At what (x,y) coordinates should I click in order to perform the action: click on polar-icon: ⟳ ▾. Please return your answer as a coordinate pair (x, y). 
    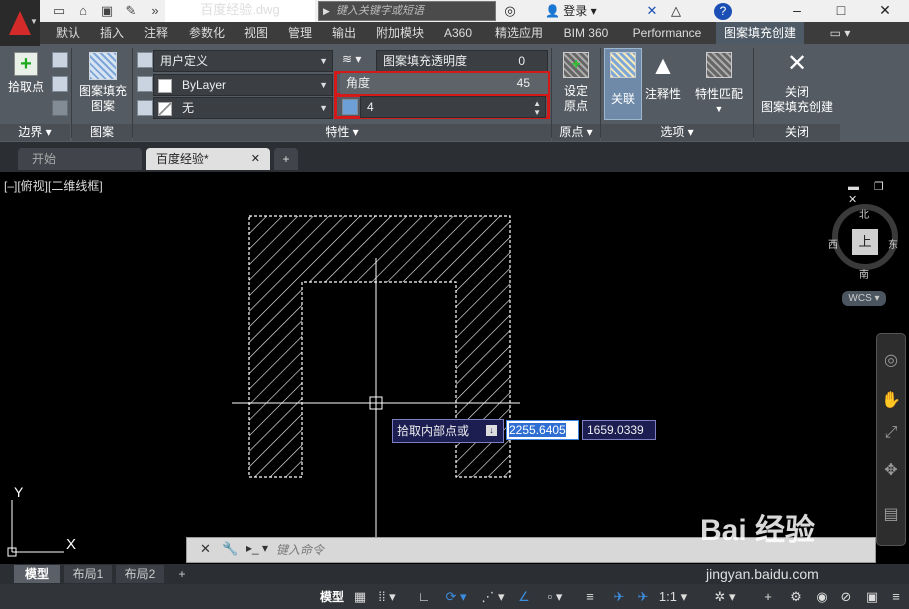
    Looking at the image, I should click on (456, 597).